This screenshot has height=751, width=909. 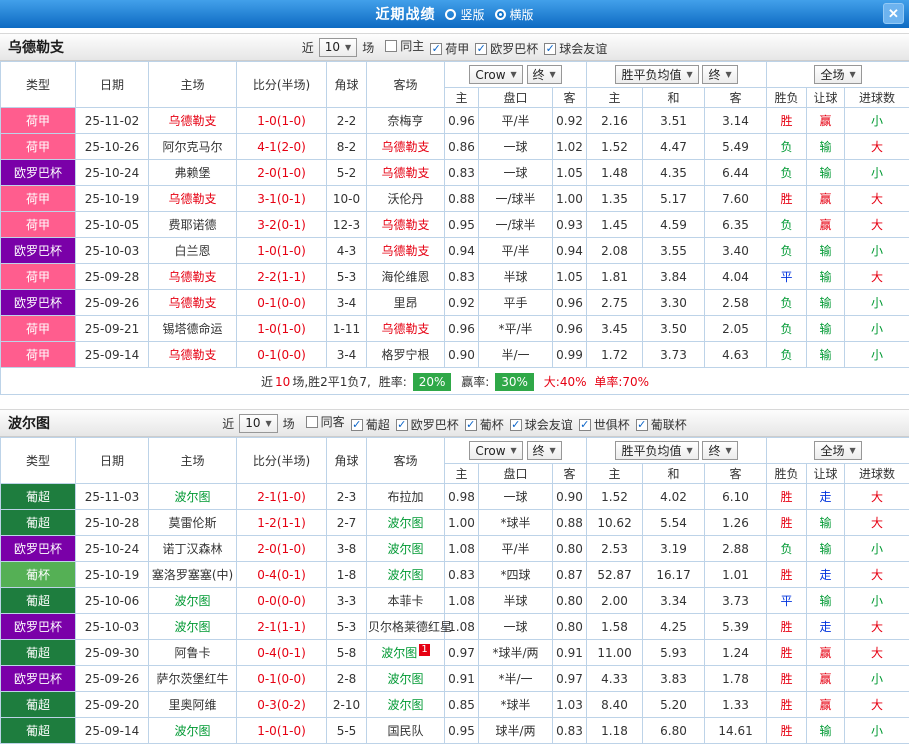 What do you see at coordinates (714, 451) in the screenshot?
I see `odds-final-value: 终` at bounding box center [714, 451].